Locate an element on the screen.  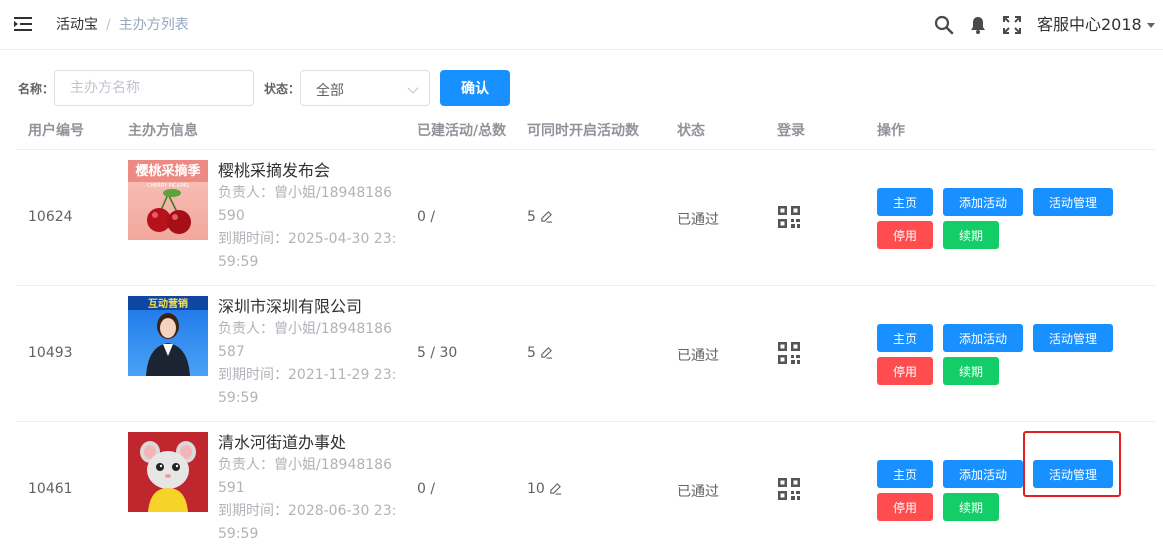
user-id: 10493 is located at coordinates (50, 353).